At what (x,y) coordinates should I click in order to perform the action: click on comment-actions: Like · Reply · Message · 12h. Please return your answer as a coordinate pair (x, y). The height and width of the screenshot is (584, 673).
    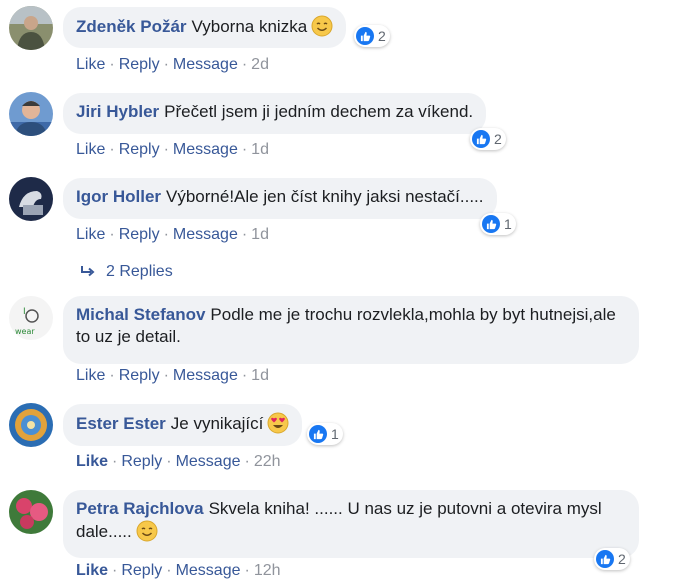
    Looking at the image, I should click on (178, 571).